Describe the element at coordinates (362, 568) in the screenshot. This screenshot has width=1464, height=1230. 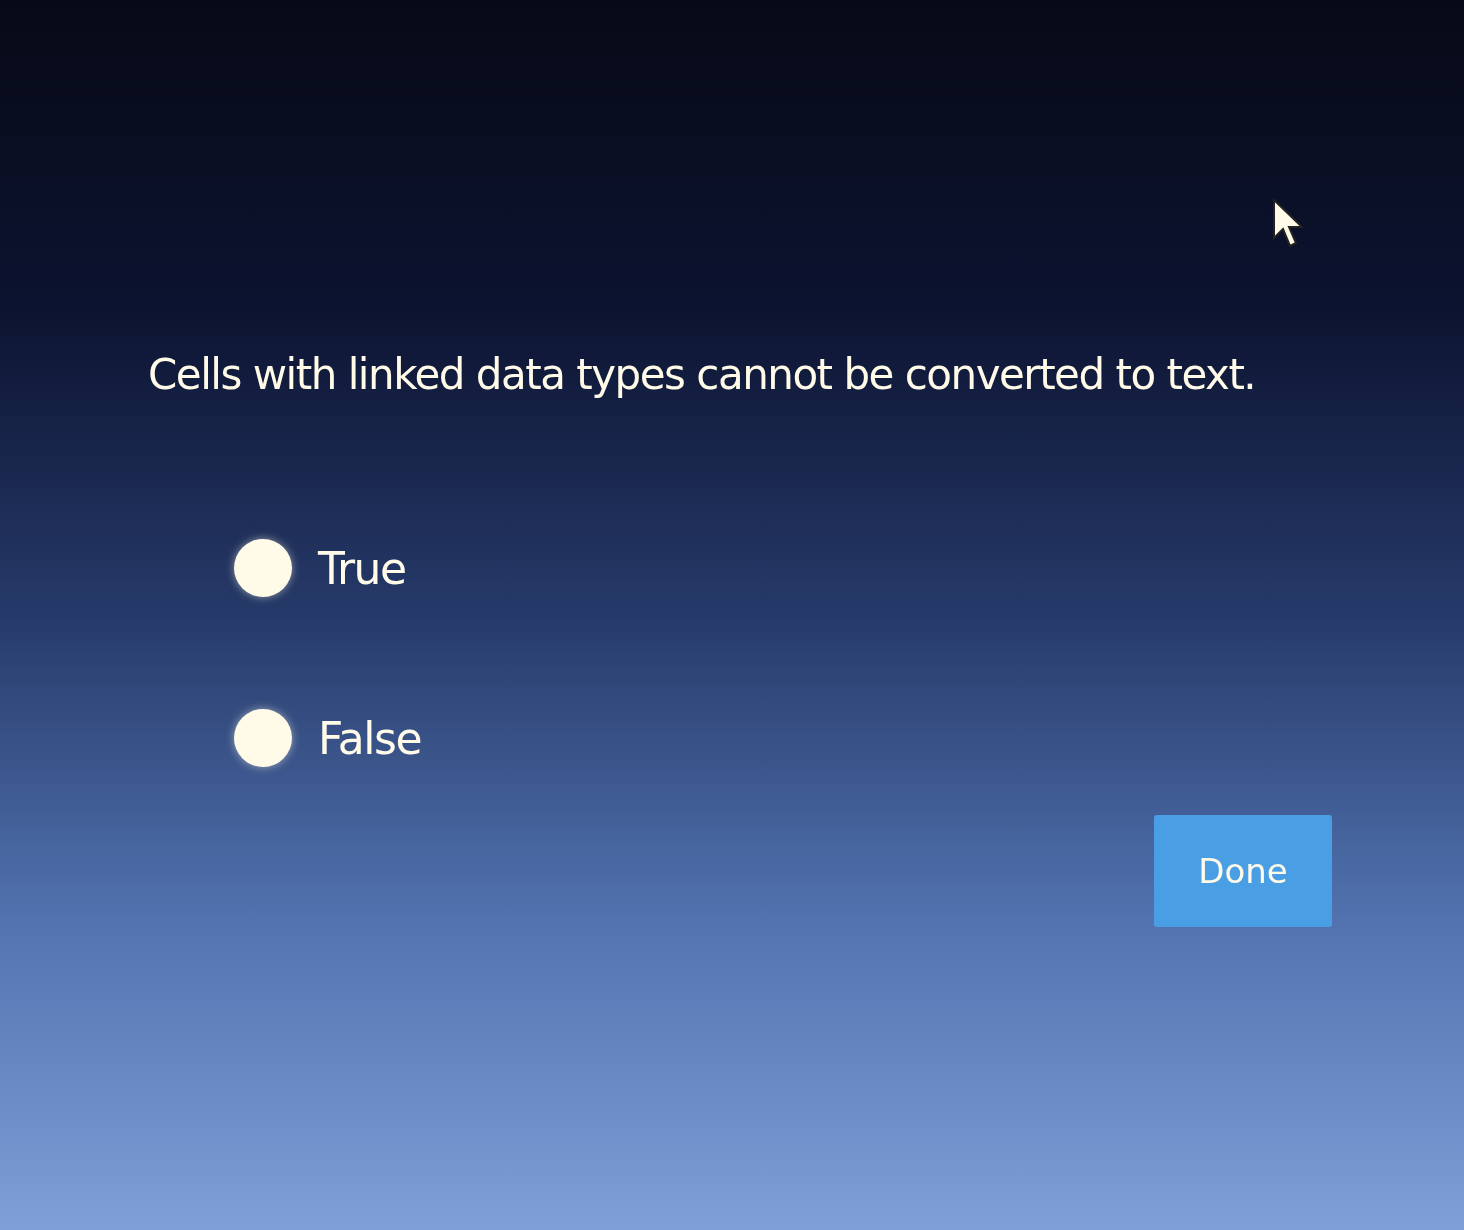
I see `option-label: True` at that location.